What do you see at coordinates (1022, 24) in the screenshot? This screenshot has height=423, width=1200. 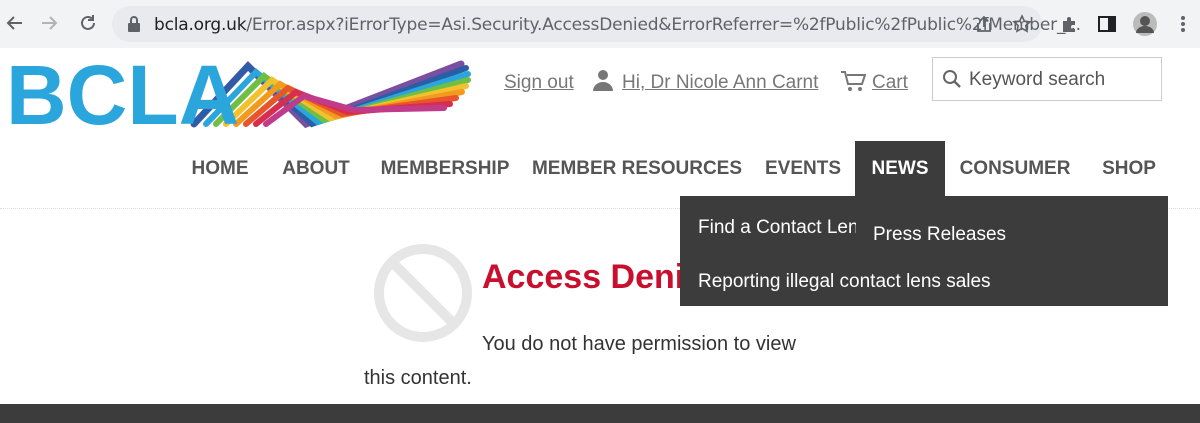 I see `star-bookmark-icon` at bounding box center [1022, 24].